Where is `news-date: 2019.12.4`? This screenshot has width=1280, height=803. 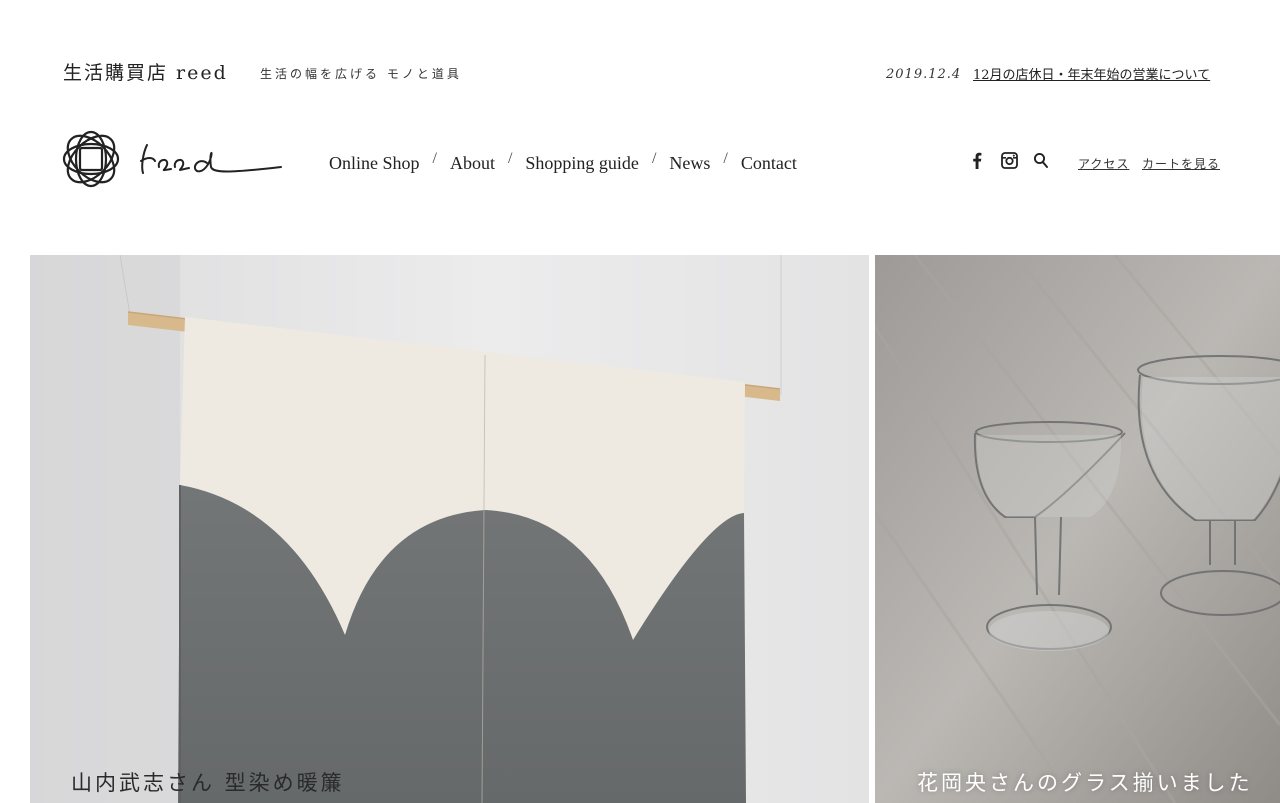
news-date: 2019.12.4 is located at coordinates (924, 74).